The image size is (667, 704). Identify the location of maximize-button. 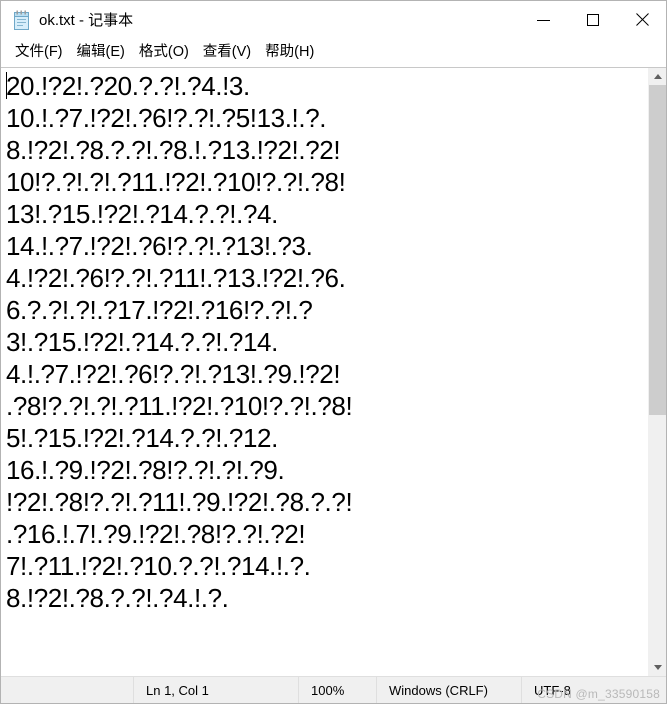
(592, 20).